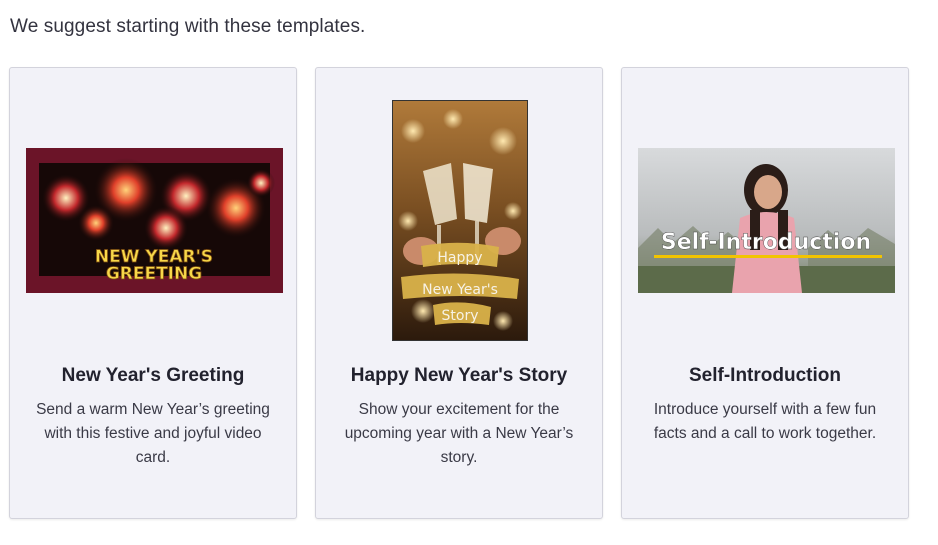 The height and width of the screenshot is (545, 938). Describe the element at coordinates (766, 220) in the screenshot. I see `template-thumbnail: Self-Introduction` at that location.